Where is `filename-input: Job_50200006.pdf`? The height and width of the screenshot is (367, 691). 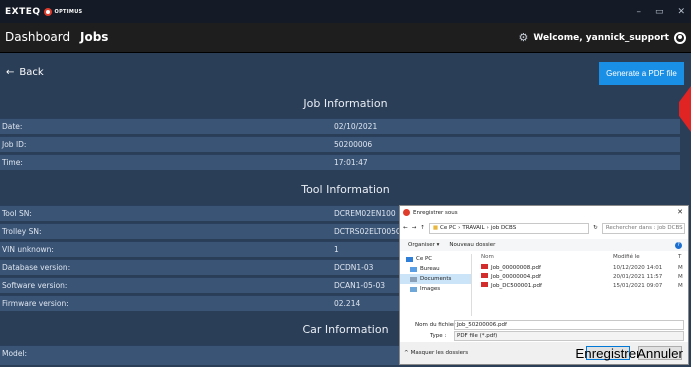 filename-input: Job_50200006.pdf is located at coordinates (569, 324).